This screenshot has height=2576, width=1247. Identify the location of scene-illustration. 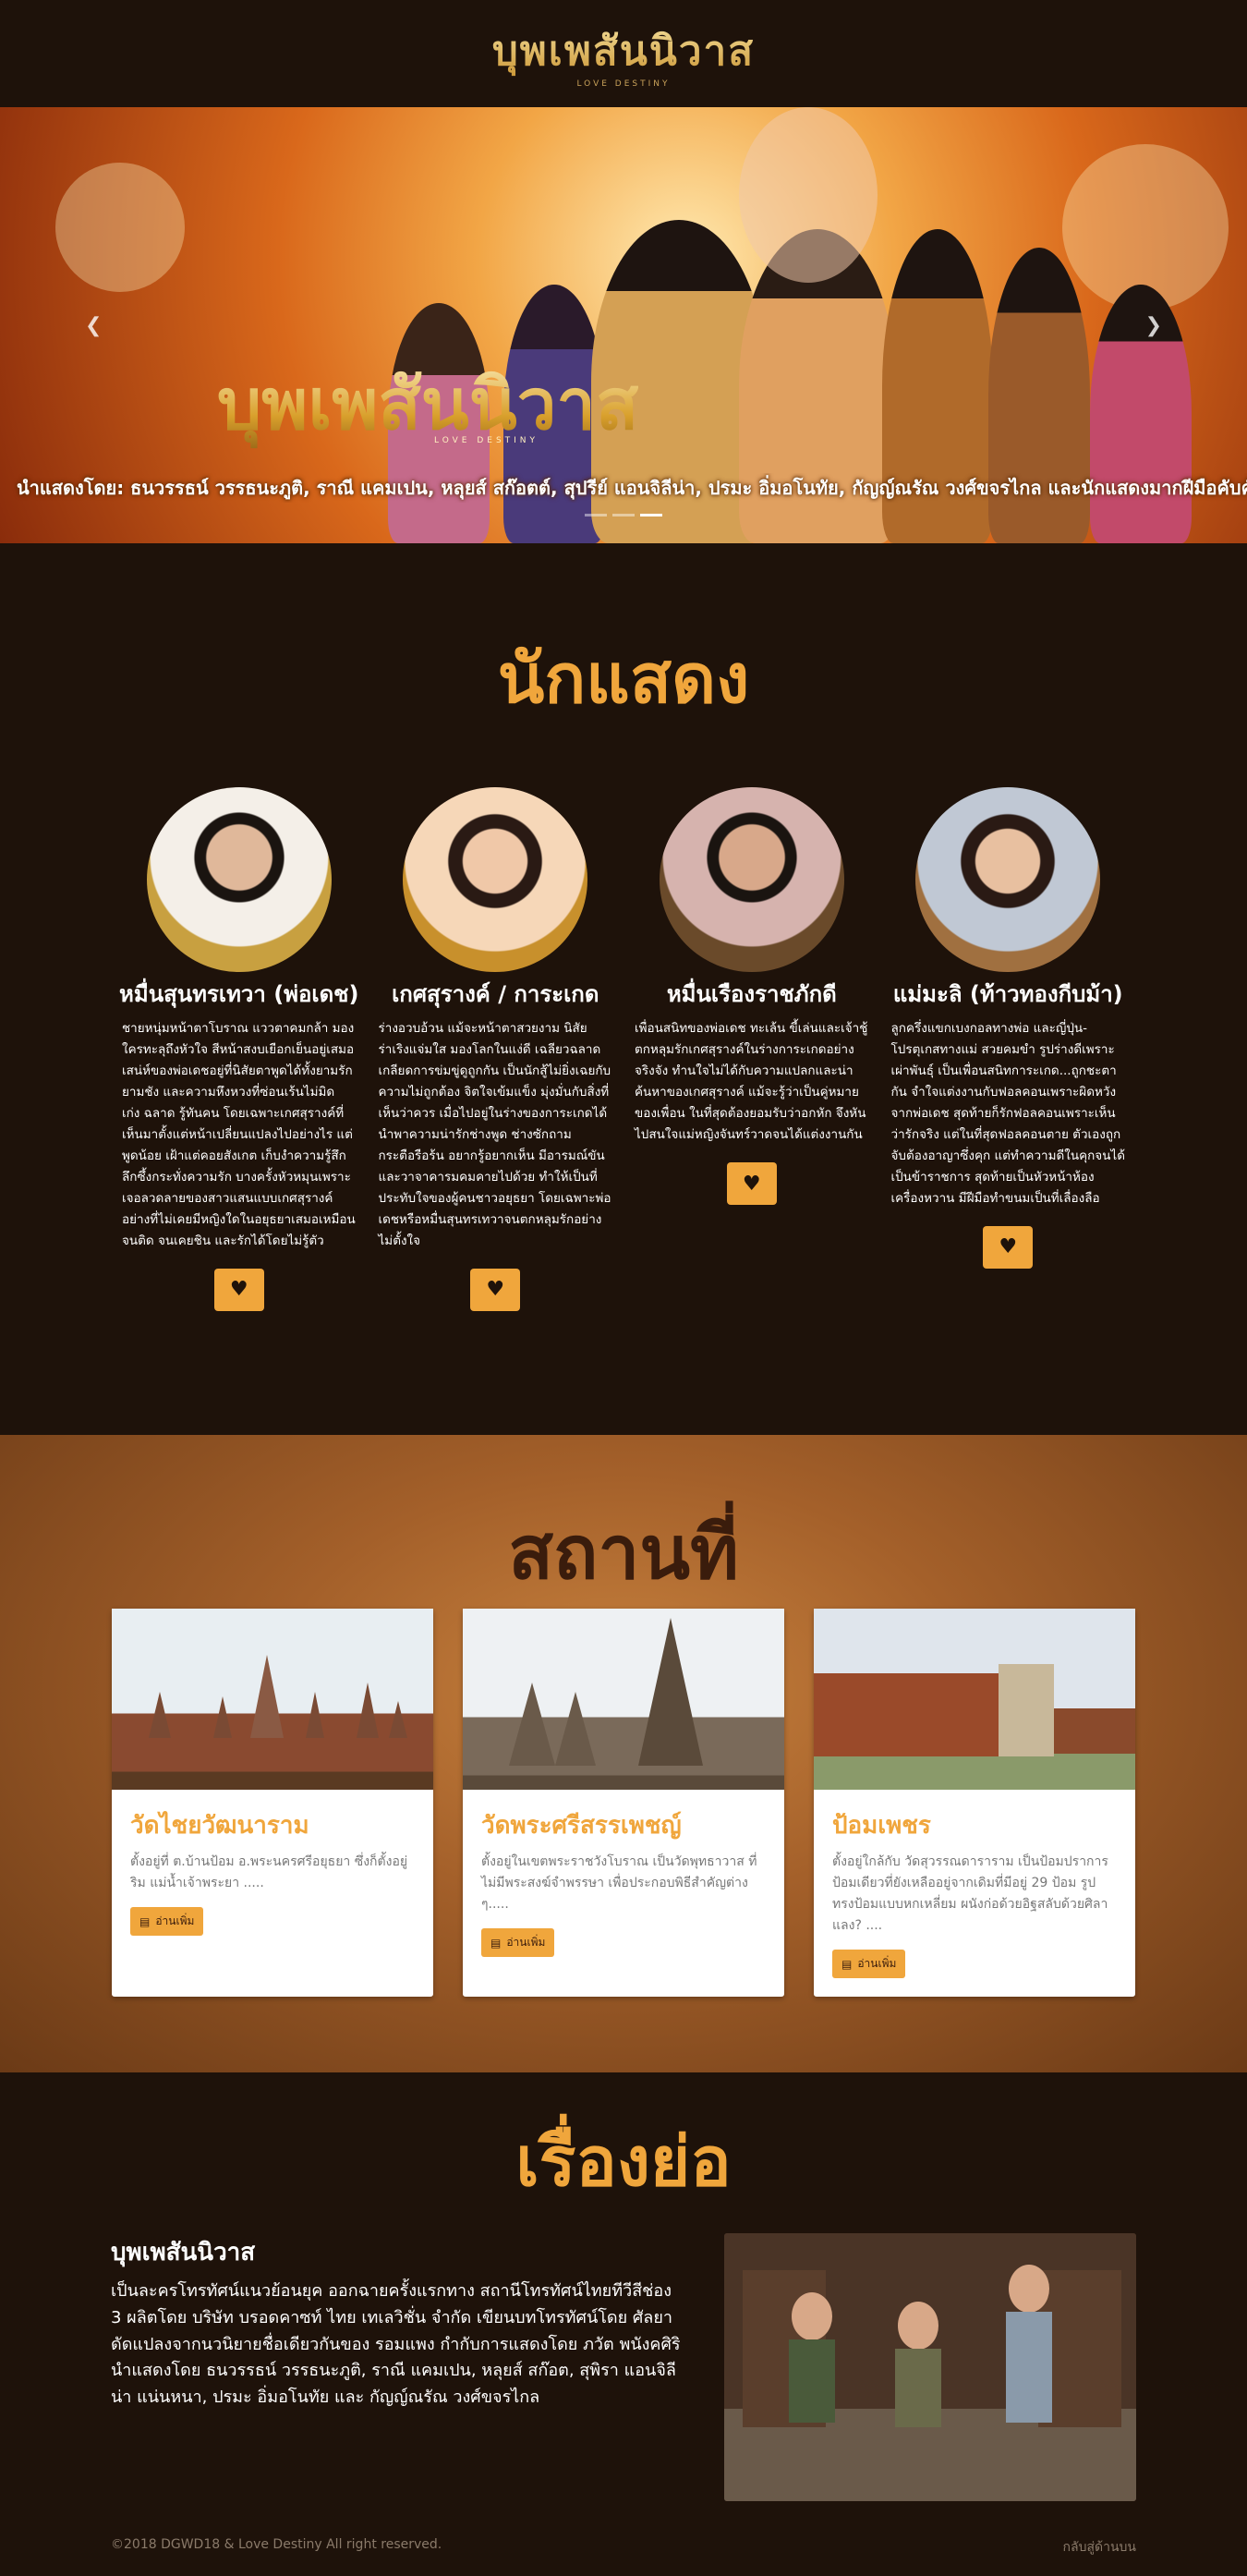
(930, 2367).